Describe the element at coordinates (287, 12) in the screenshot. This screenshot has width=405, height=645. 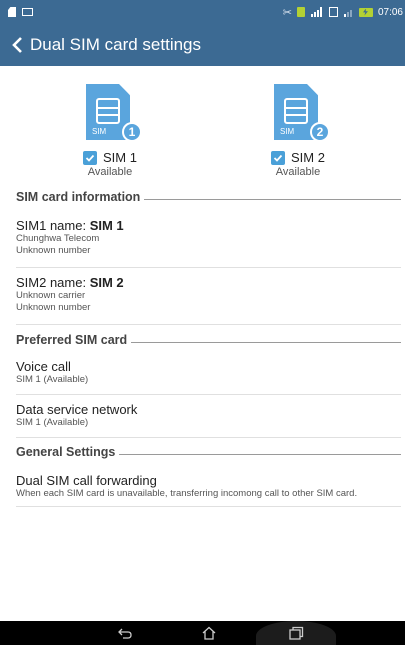
I see `mute-icon: ✂` at that location.